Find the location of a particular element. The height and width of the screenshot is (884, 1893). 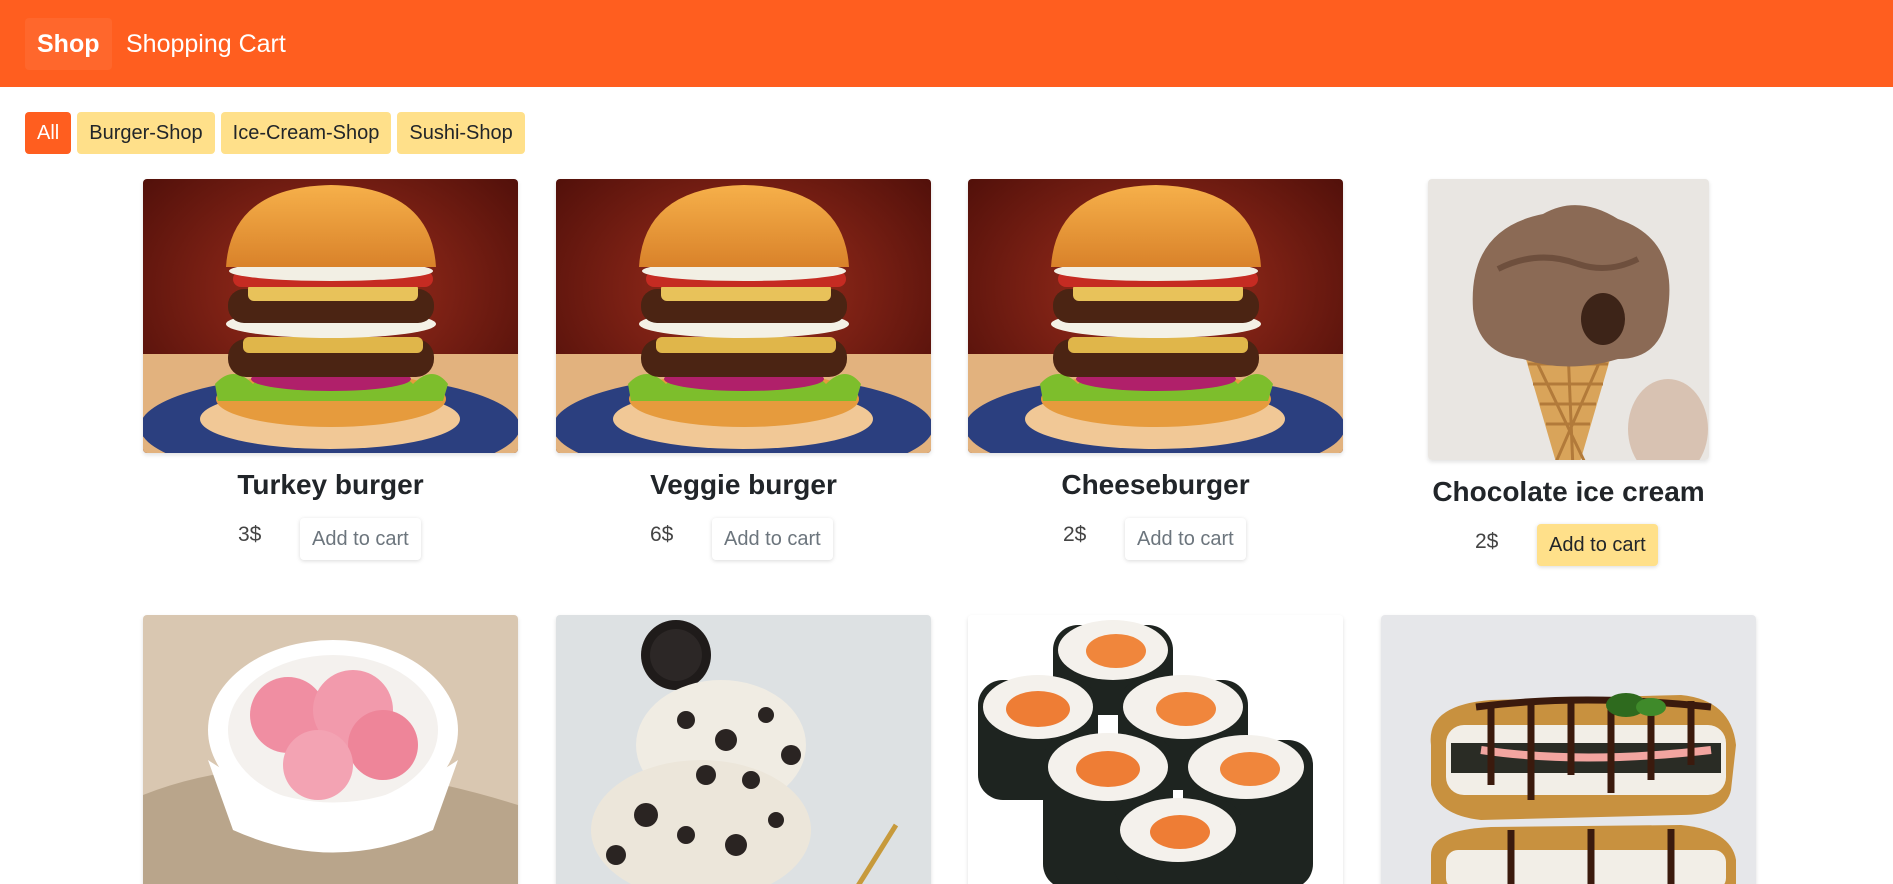

product-card: Veggie burger 6$ Add to cart is located at coordinates (743, 374).